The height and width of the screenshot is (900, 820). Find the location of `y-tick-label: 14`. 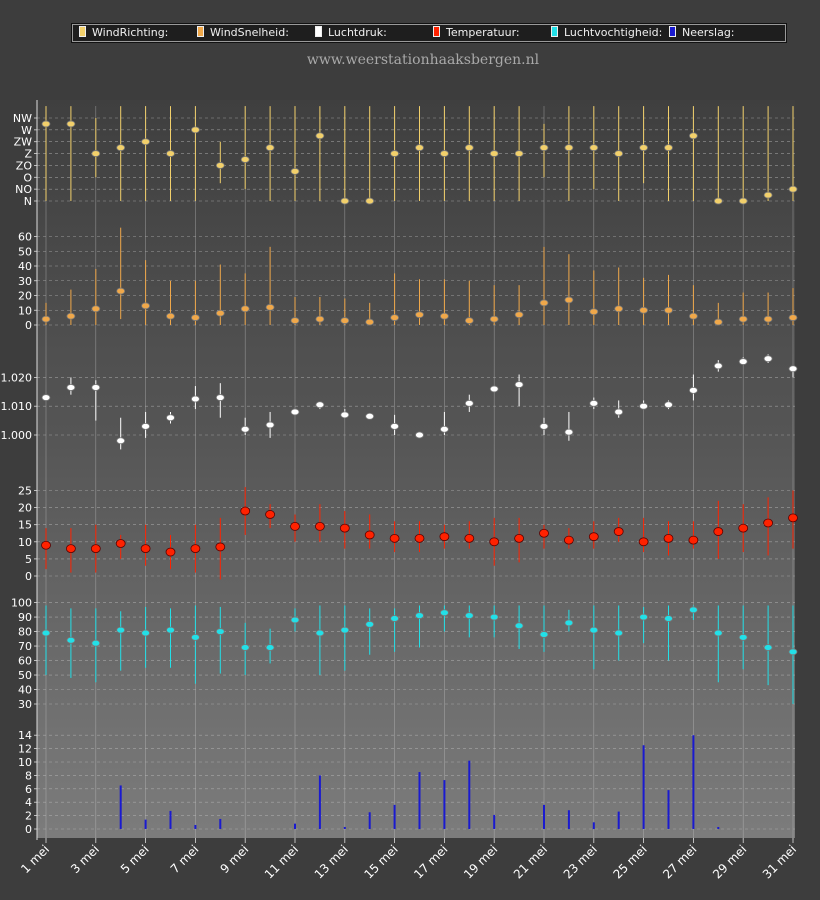

y-tick-label: 14 is located at coordinates (25, 735).